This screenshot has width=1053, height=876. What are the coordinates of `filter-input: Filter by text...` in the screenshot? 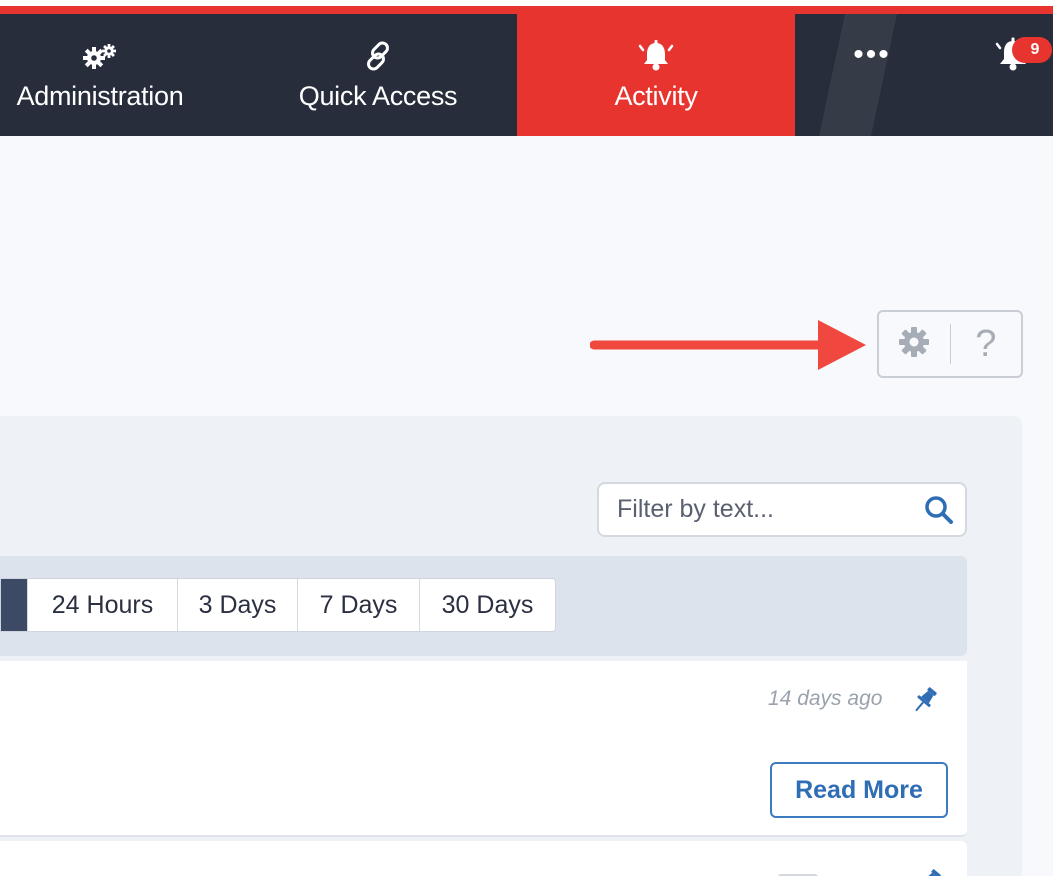 It's located at (782, 509).